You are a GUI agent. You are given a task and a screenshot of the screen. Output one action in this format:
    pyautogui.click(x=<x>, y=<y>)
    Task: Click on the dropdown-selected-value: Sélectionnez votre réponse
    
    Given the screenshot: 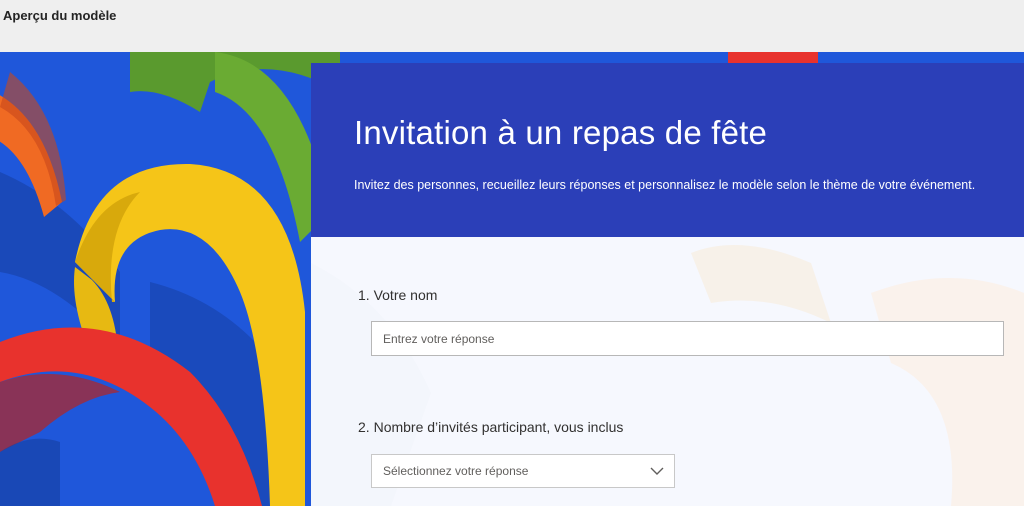 What is the action you would take?
    pyautogui.click(x=456, y=471)
    